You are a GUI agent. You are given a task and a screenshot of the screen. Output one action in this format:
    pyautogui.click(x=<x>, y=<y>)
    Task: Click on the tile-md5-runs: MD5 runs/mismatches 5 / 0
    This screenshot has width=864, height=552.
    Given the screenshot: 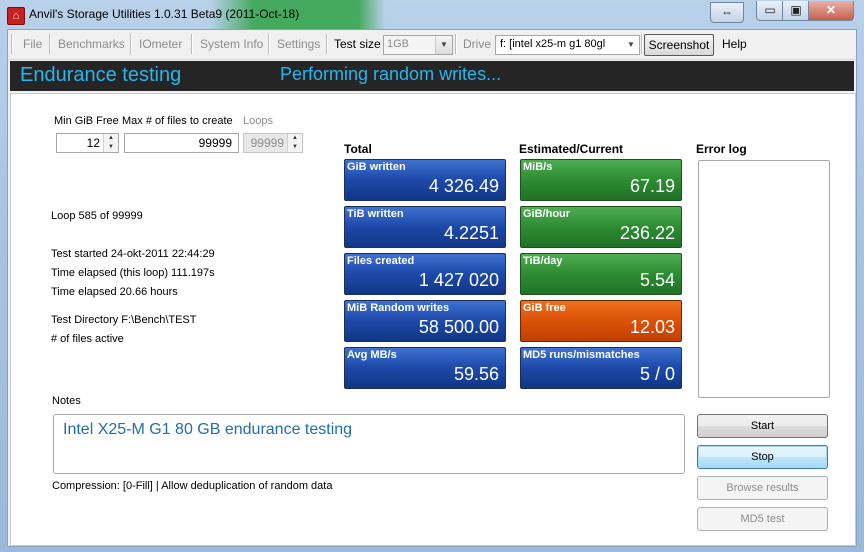 What is the action you would take?
    pyautogui.click(x=601, y=368)
    